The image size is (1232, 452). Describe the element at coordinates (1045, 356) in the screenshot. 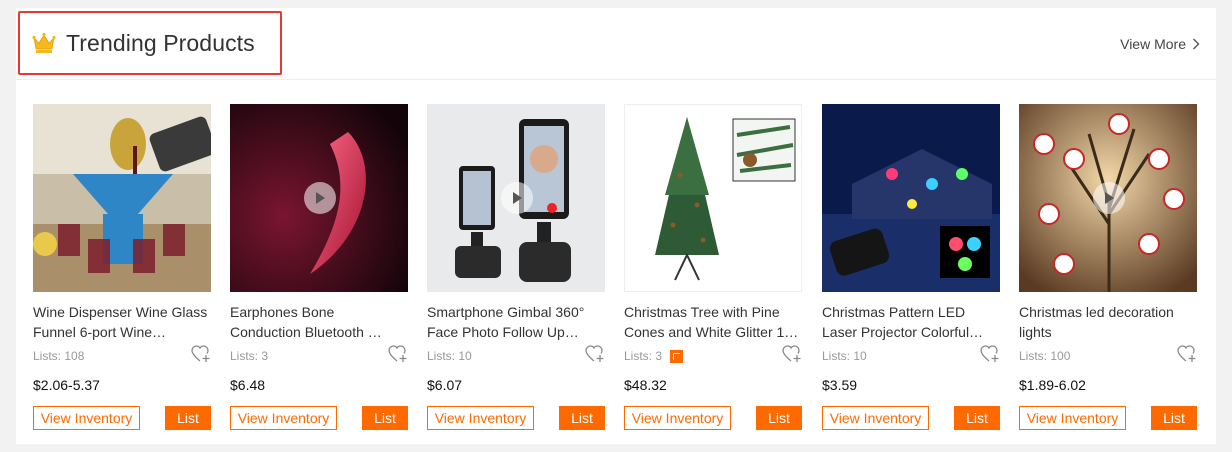

I see `lists-count: Lists: 100` at that location.